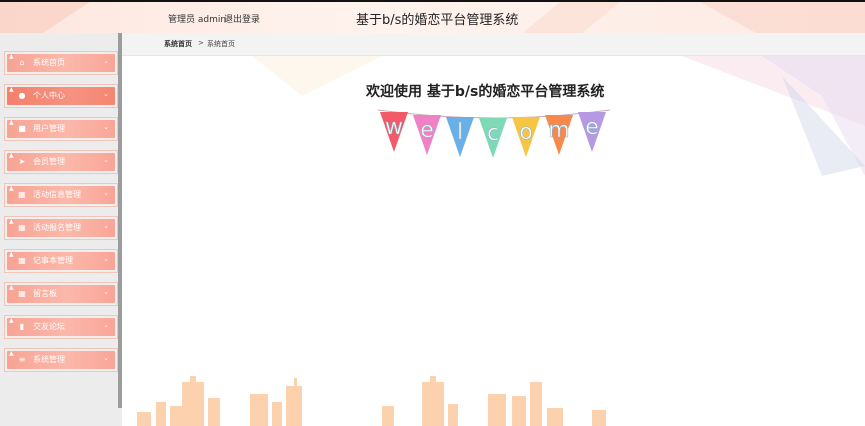  I want to click on sidebar-item-label: 用户管理, so click(49, 128).